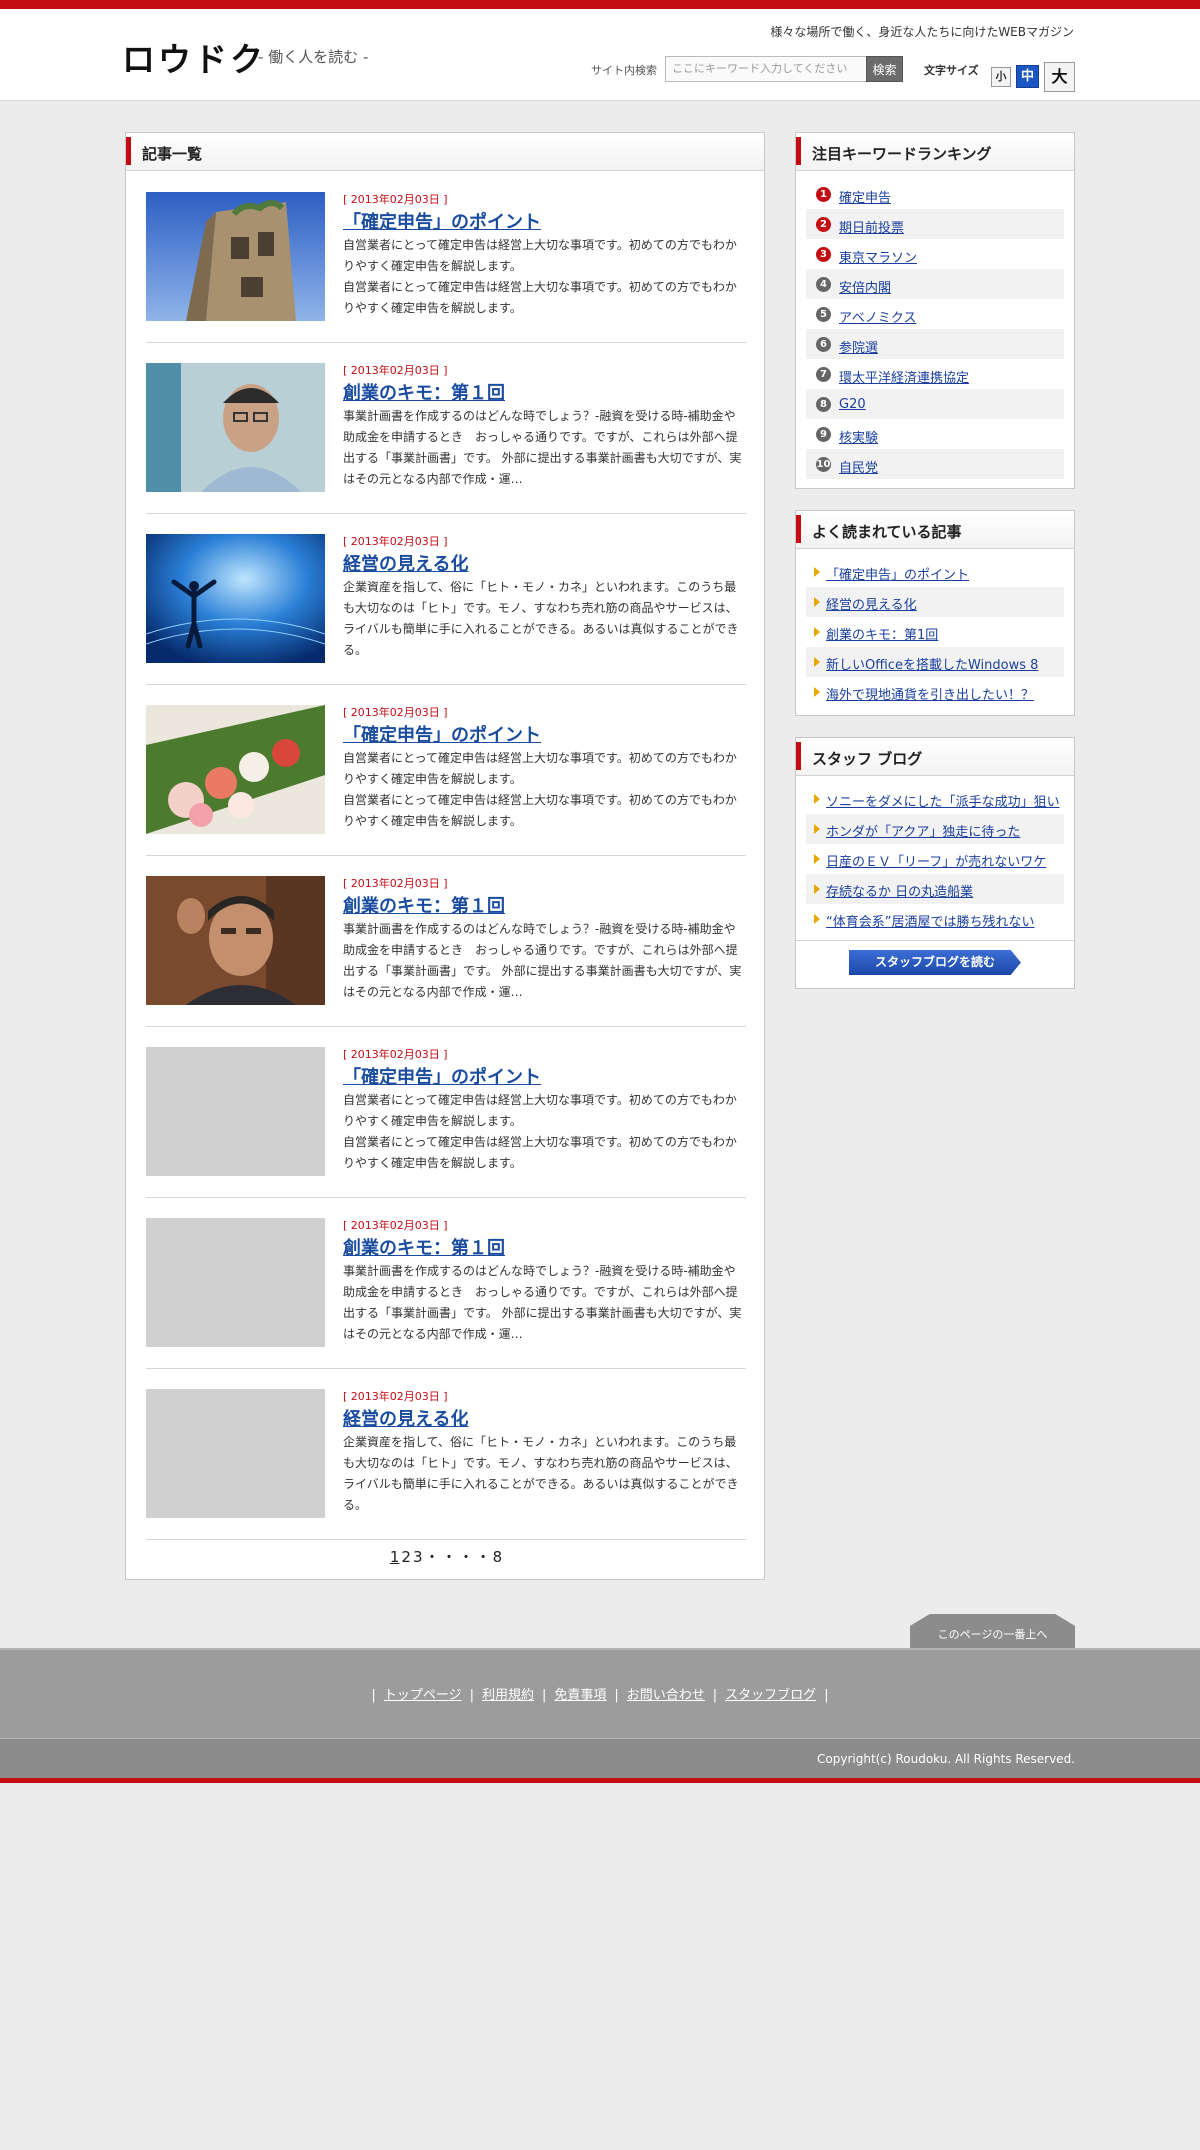  What do you see at coordinates (935, 224) in the screenshot?
I see `ranking-item: 2 期日前投票` at bounding box center [935, 224].